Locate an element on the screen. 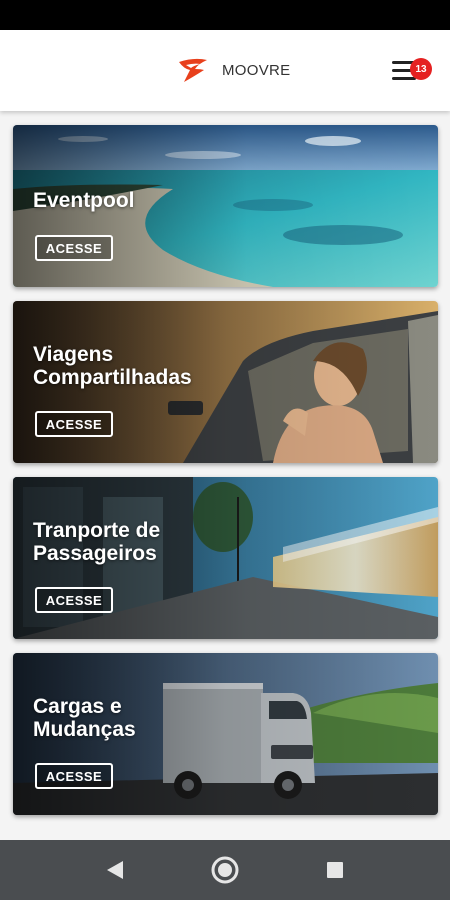 This screenshot has width=450, height=900. status-bar is located at coordinates (225, 15).